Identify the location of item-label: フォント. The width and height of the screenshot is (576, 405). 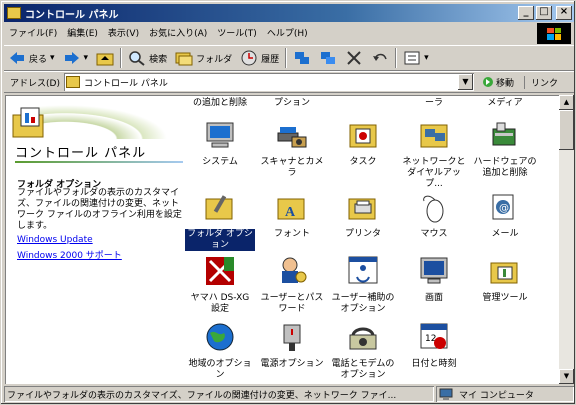
(291, 234).